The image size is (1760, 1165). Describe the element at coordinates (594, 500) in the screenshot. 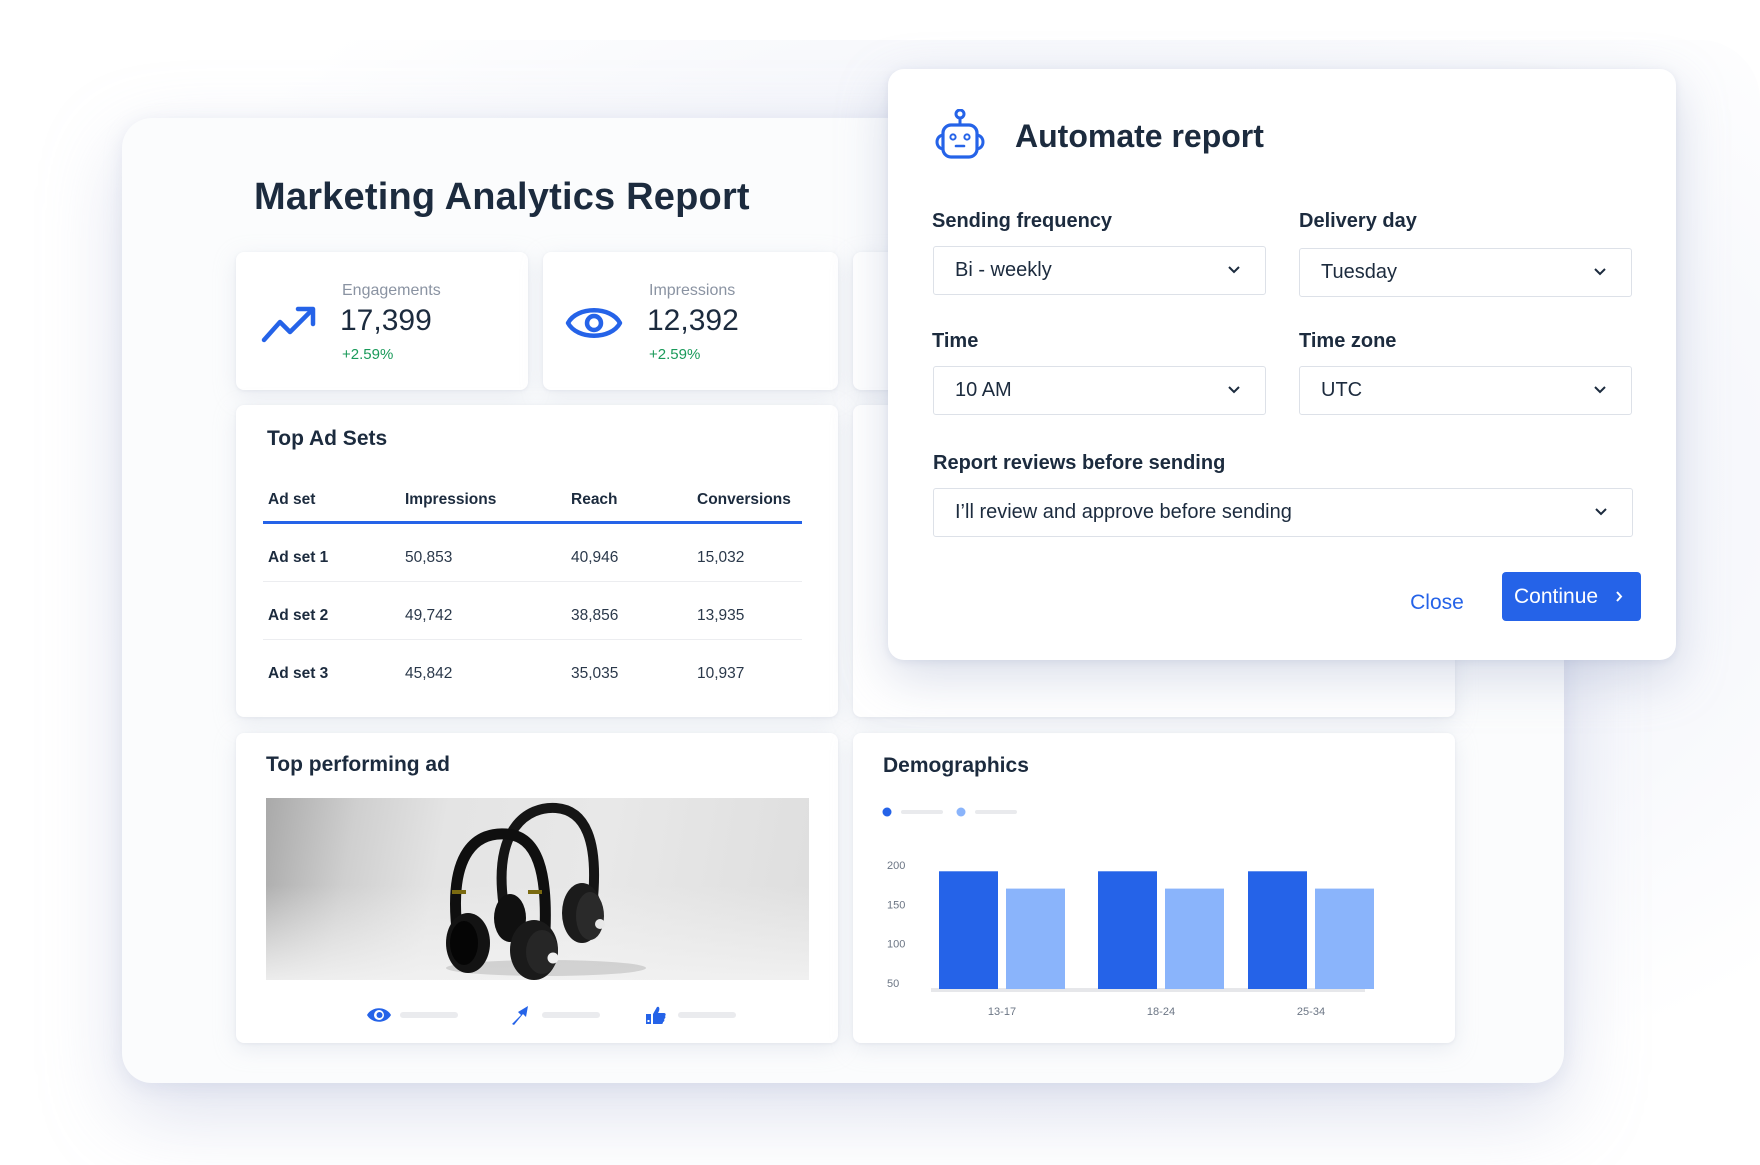

I see `column-header: Reach` at that location.